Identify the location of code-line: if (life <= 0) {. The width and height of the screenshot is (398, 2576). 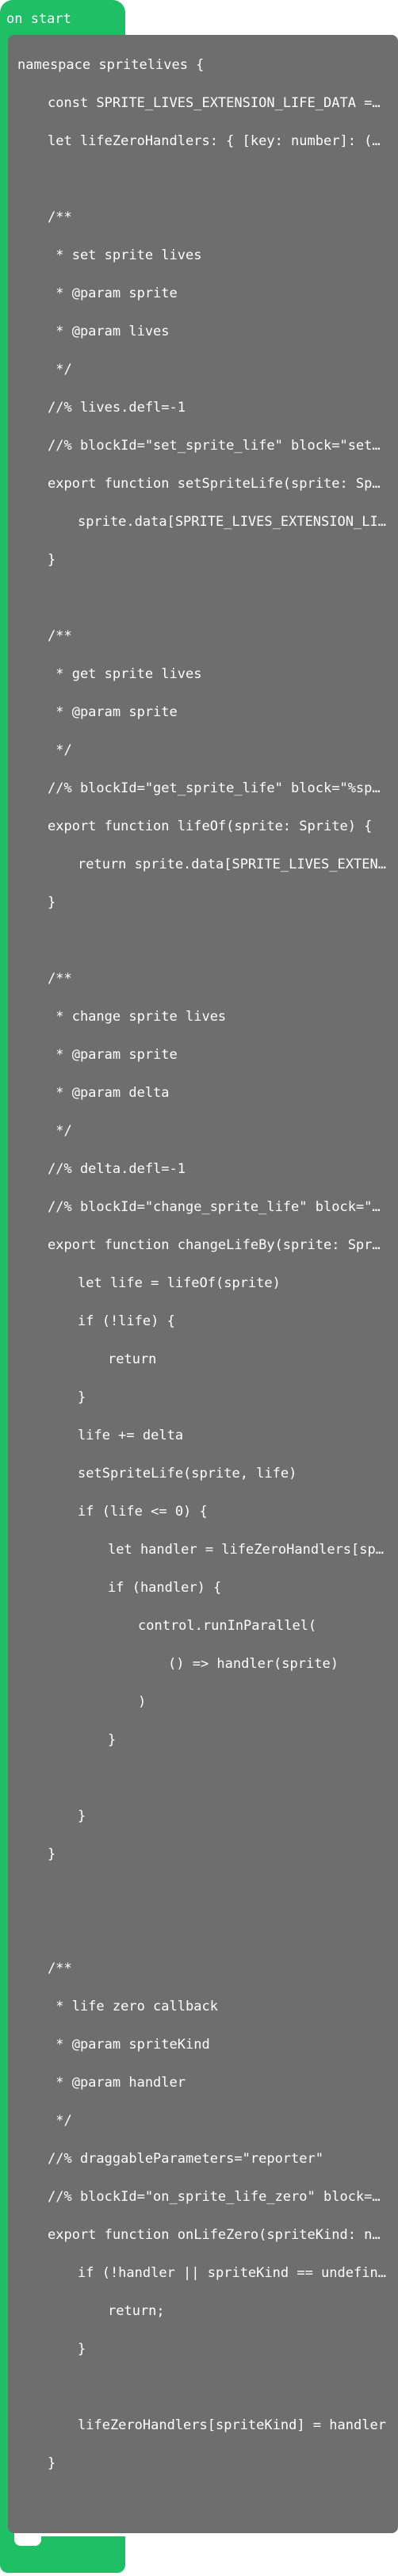
(143, 1512).